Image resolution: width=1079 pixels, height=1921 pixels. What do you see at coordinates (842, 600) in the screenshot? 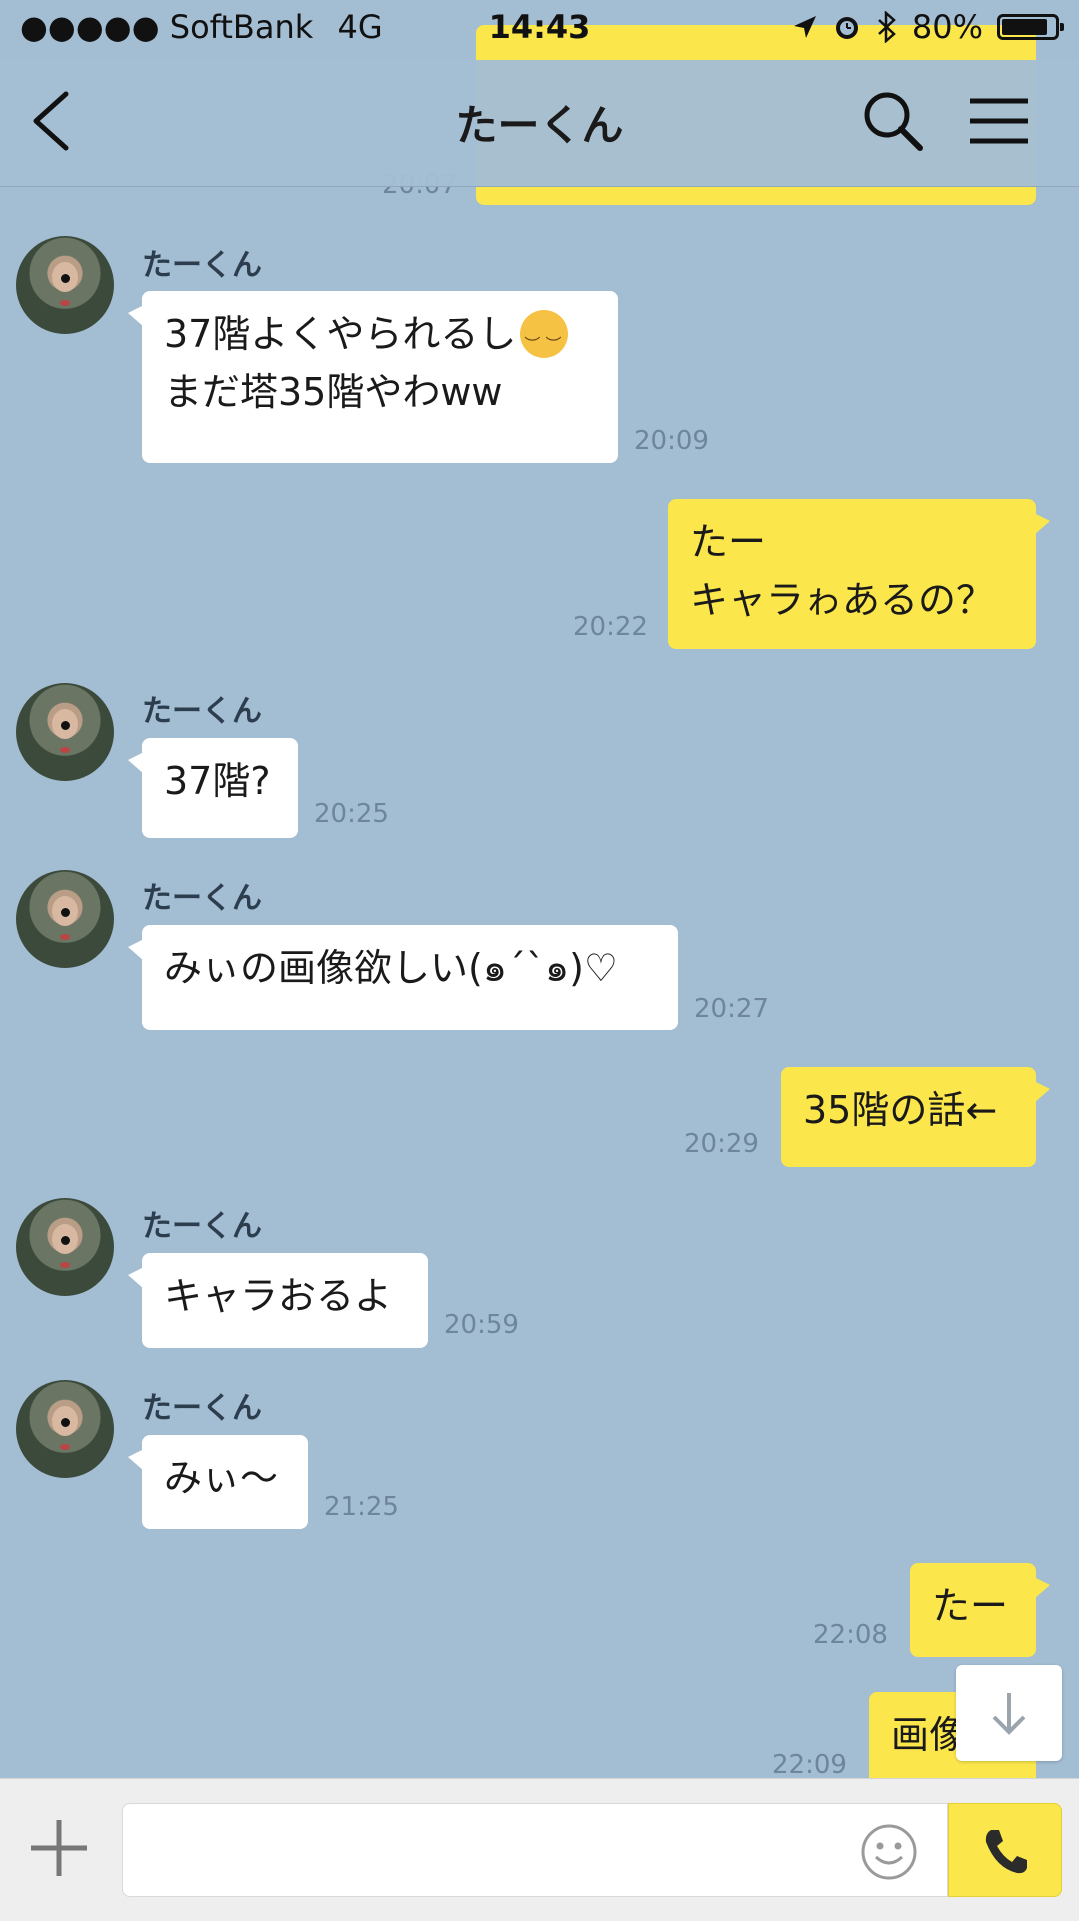
I see `message-text: キャラゎあるの？` at bounding box center [842, 600].